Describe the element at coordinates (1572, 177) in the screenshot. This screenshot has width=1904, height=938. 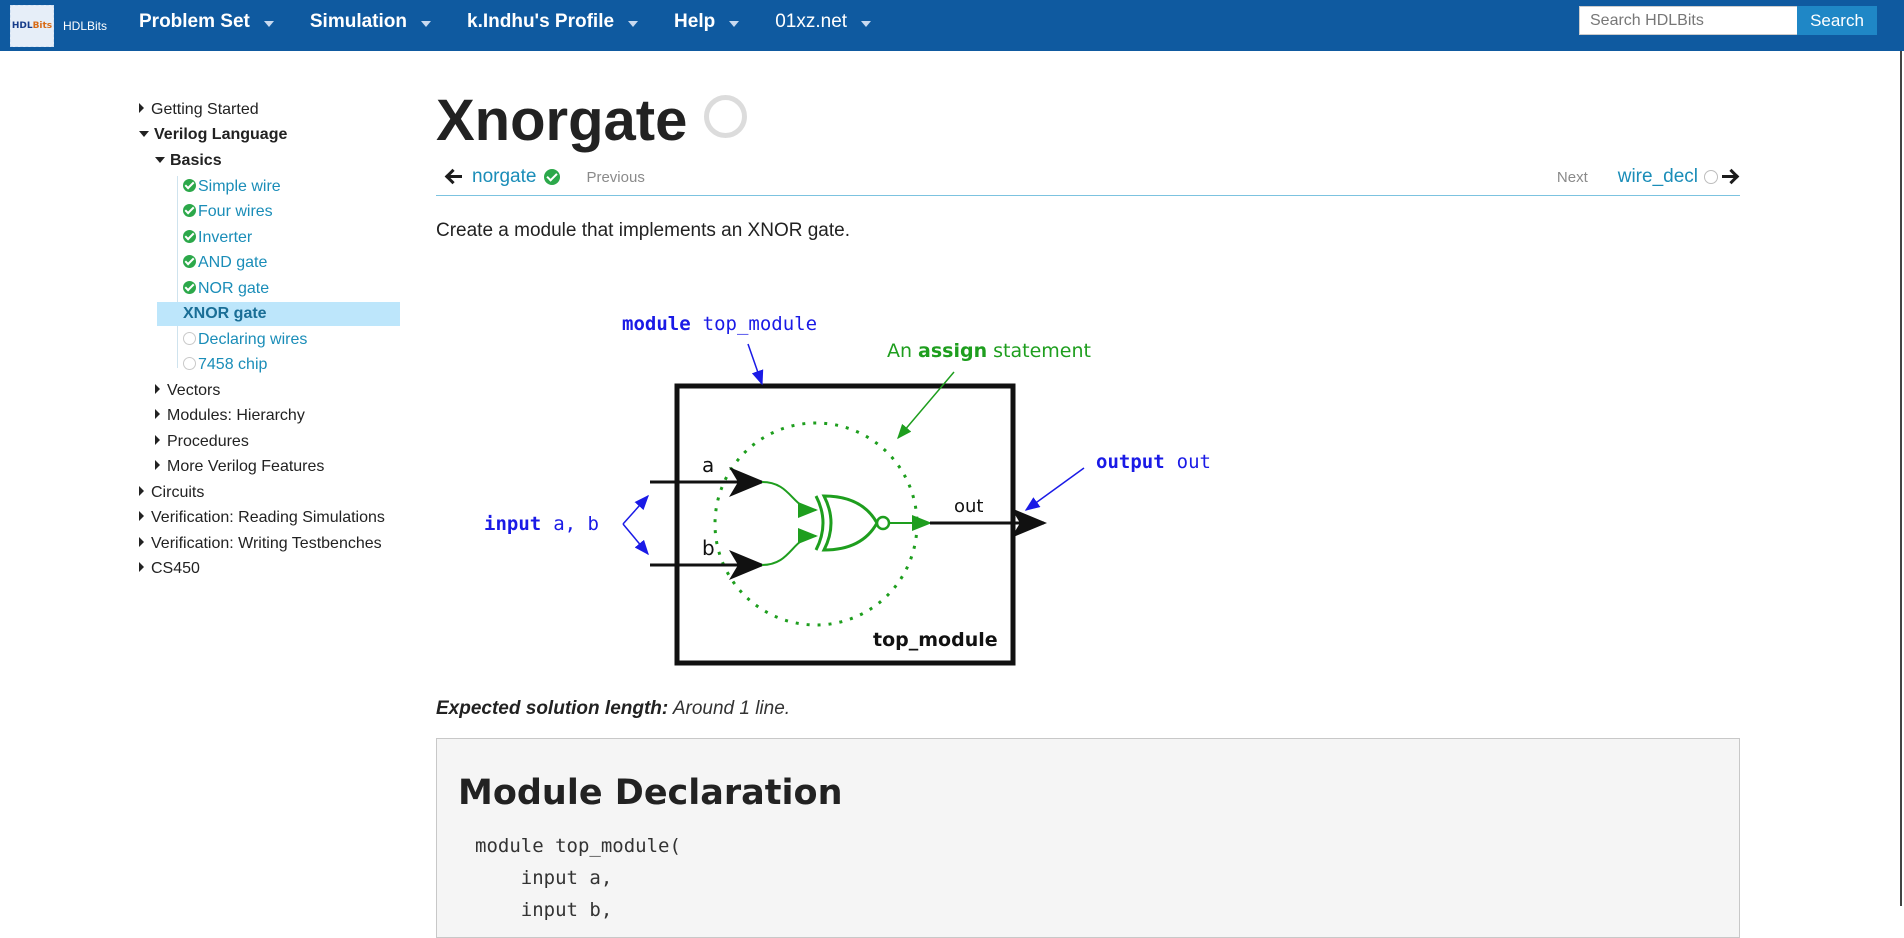
I see `next-label: Next` at that location.